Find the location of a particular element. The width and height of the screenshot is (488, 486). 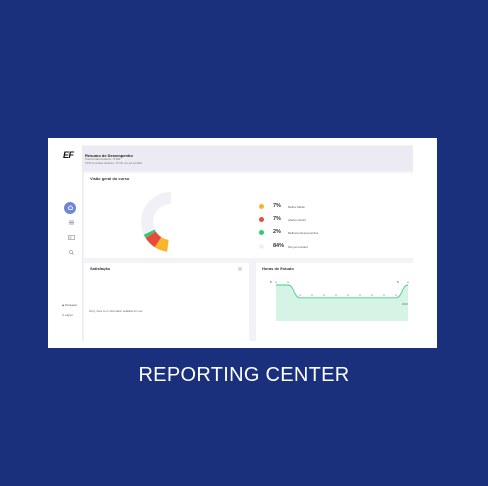

study-hours-chart: 5 5 2016 is located at coordinates (339, 300).